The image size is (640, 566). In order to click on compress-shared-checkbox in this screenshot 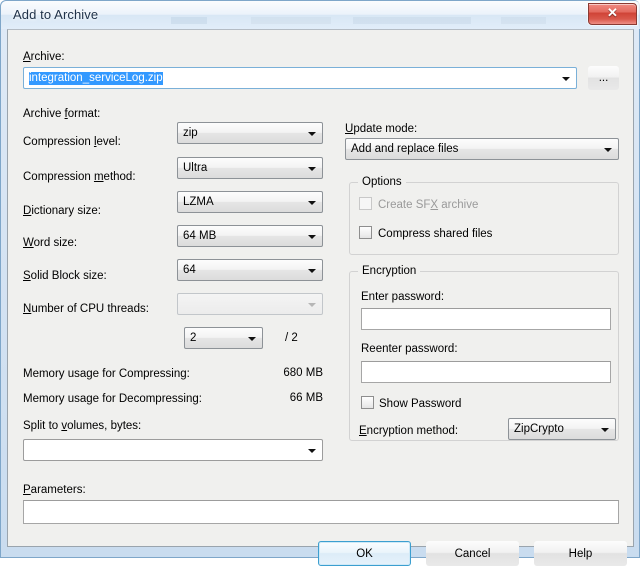, I will do `click(365, 232)`.